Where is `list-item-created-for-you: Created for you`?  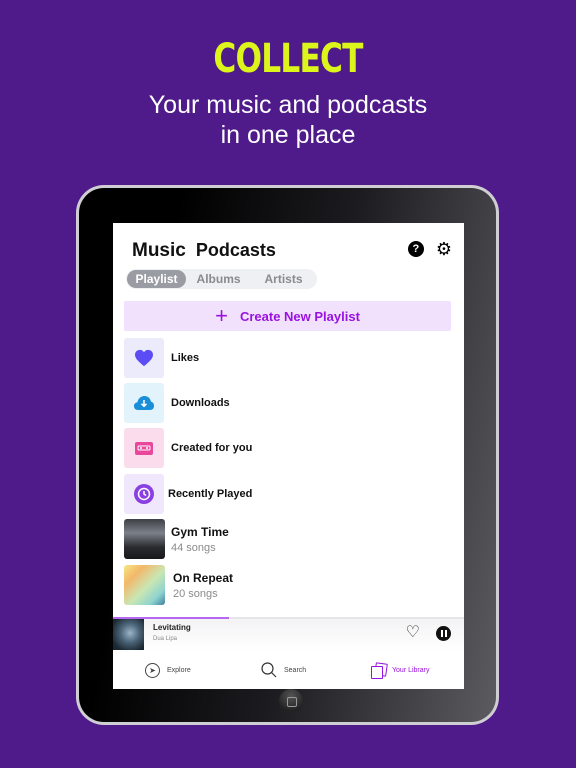 list-item-created-for-you: Created for you is located at coordinates (188, 448).